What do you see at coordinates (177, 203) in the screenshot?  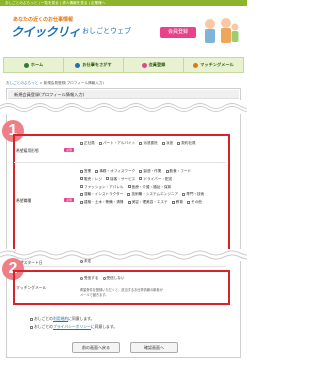 I see `job-option: 教育` at bounding box center [177, 203].